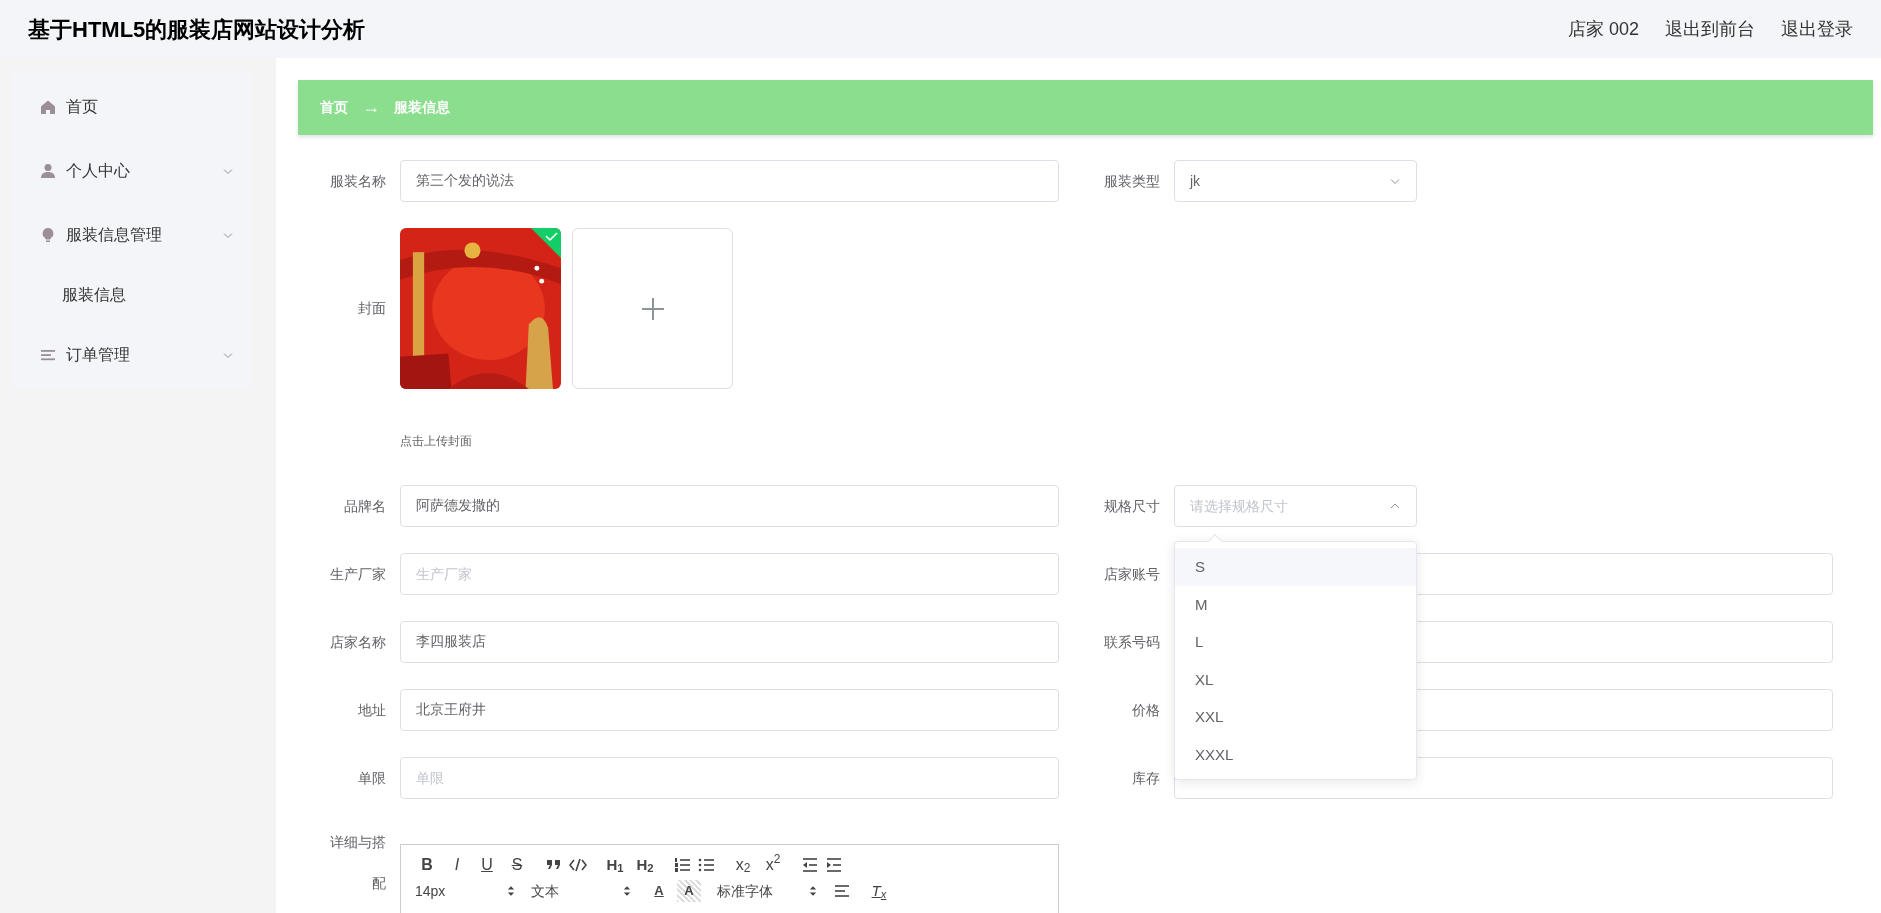 Image resolution: width=1881 pixels, height=913 pixels. Describe the element at coordinates (48, 355) in the screenshot. I see `list-icon` at that location.